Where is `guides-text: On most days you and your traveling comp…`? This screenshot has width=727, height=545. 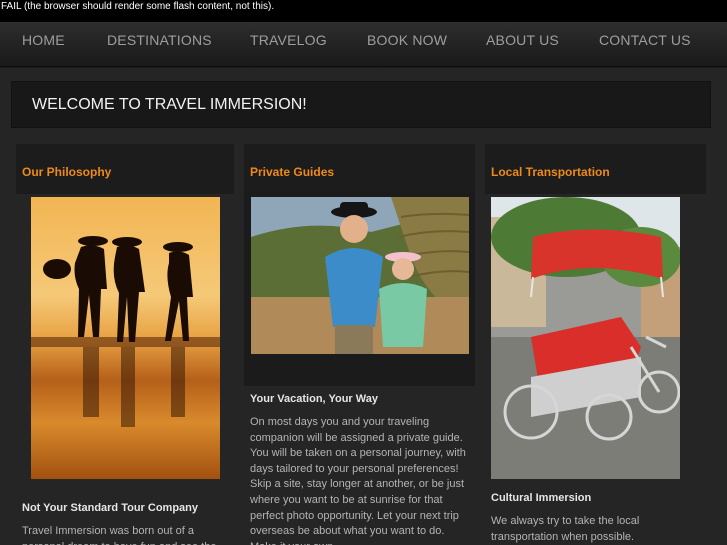 guides-text: On most days you and your traveling comp… is located at coordinates (358, 480).